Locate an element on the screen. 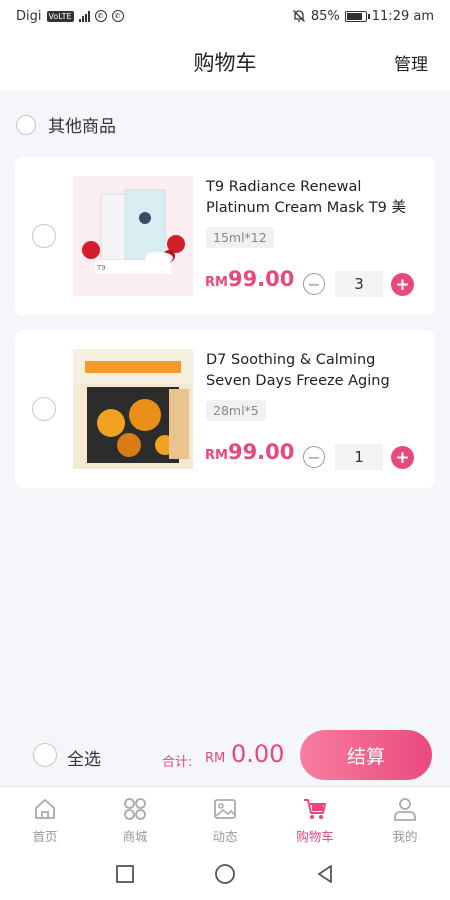  store-row: 其他商品 is located at coordinates (66, 124).